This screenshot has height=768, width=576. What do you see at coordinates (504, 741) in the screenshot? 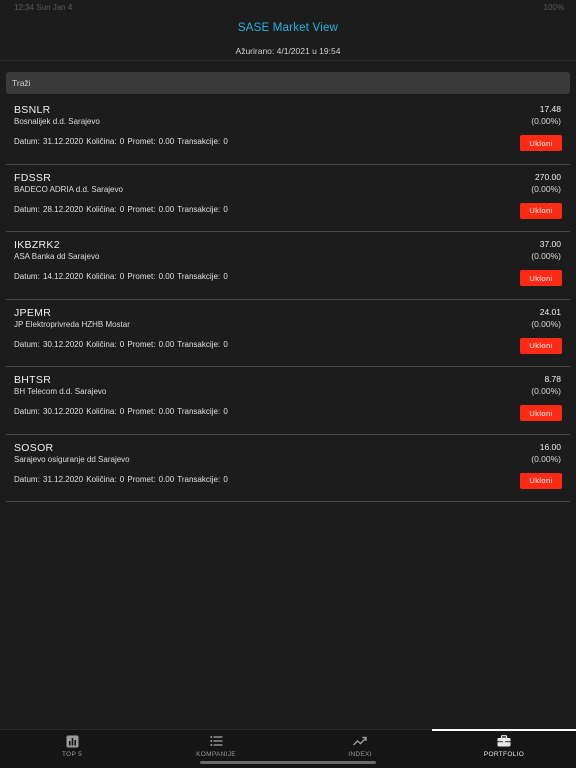
I see `briefcase-icon` at bounding box center [504, 741].